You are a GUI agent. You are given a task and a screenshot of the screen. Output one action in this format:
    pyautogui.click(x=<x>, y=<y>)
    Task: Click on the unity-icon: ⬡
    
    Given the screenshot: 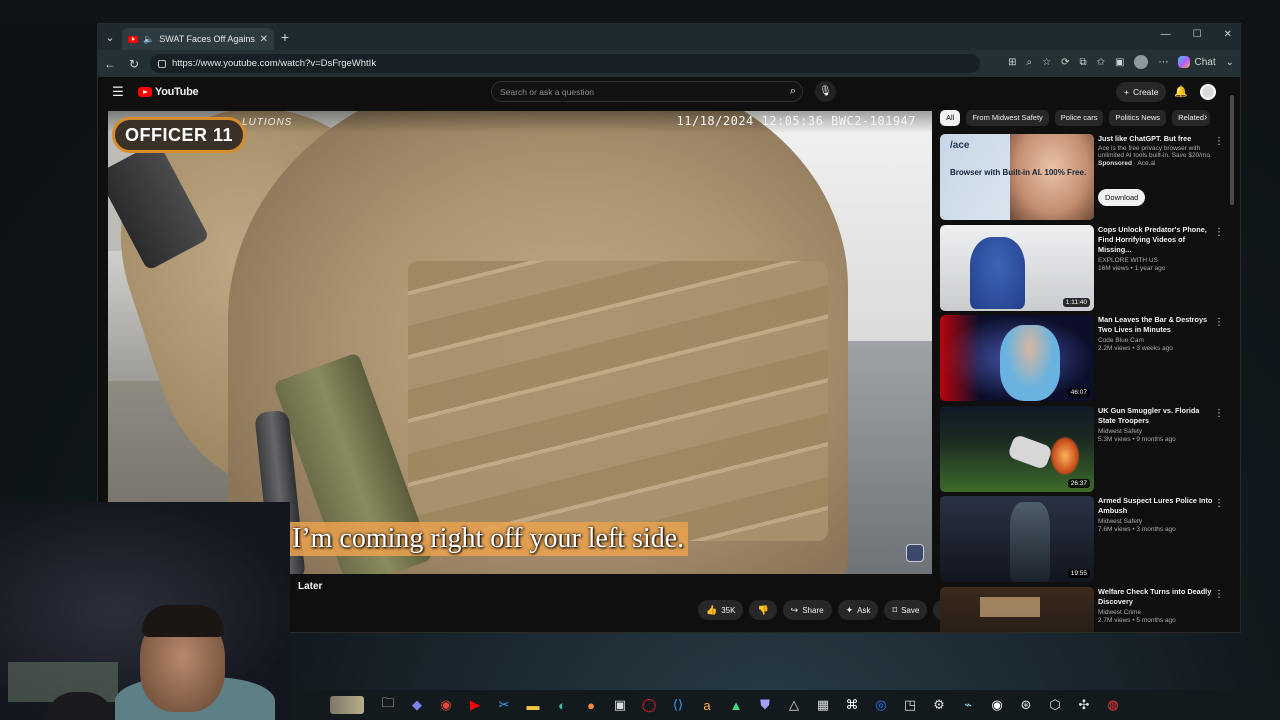 What is the action you would take?
    pyautogui.click(x=1055, y=705)
    